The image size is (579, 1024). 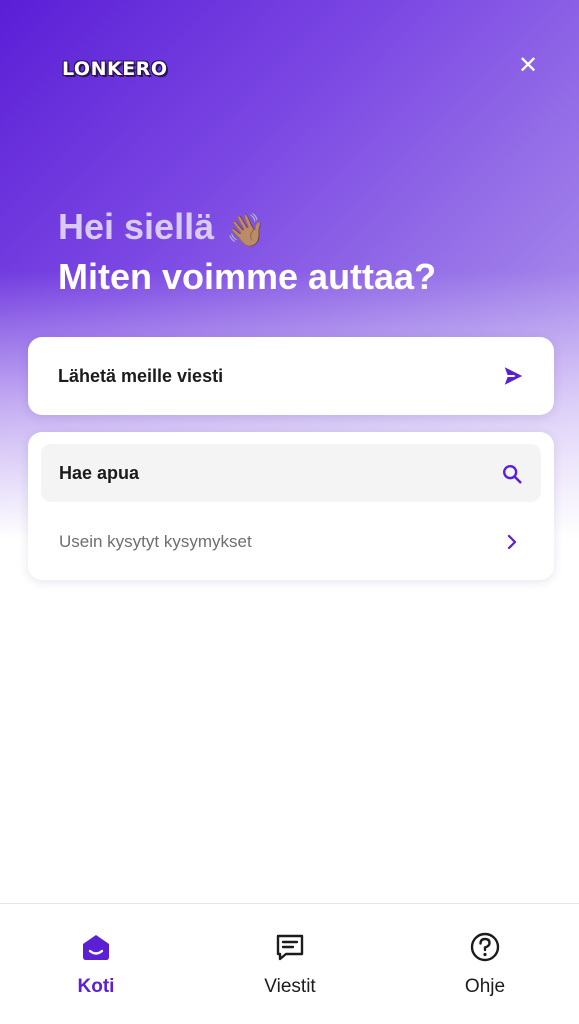 What do you see at coordinates (96, 986) in the screenshot?
I see `nav-label-home: Koti` at bounding box center [96, 986].